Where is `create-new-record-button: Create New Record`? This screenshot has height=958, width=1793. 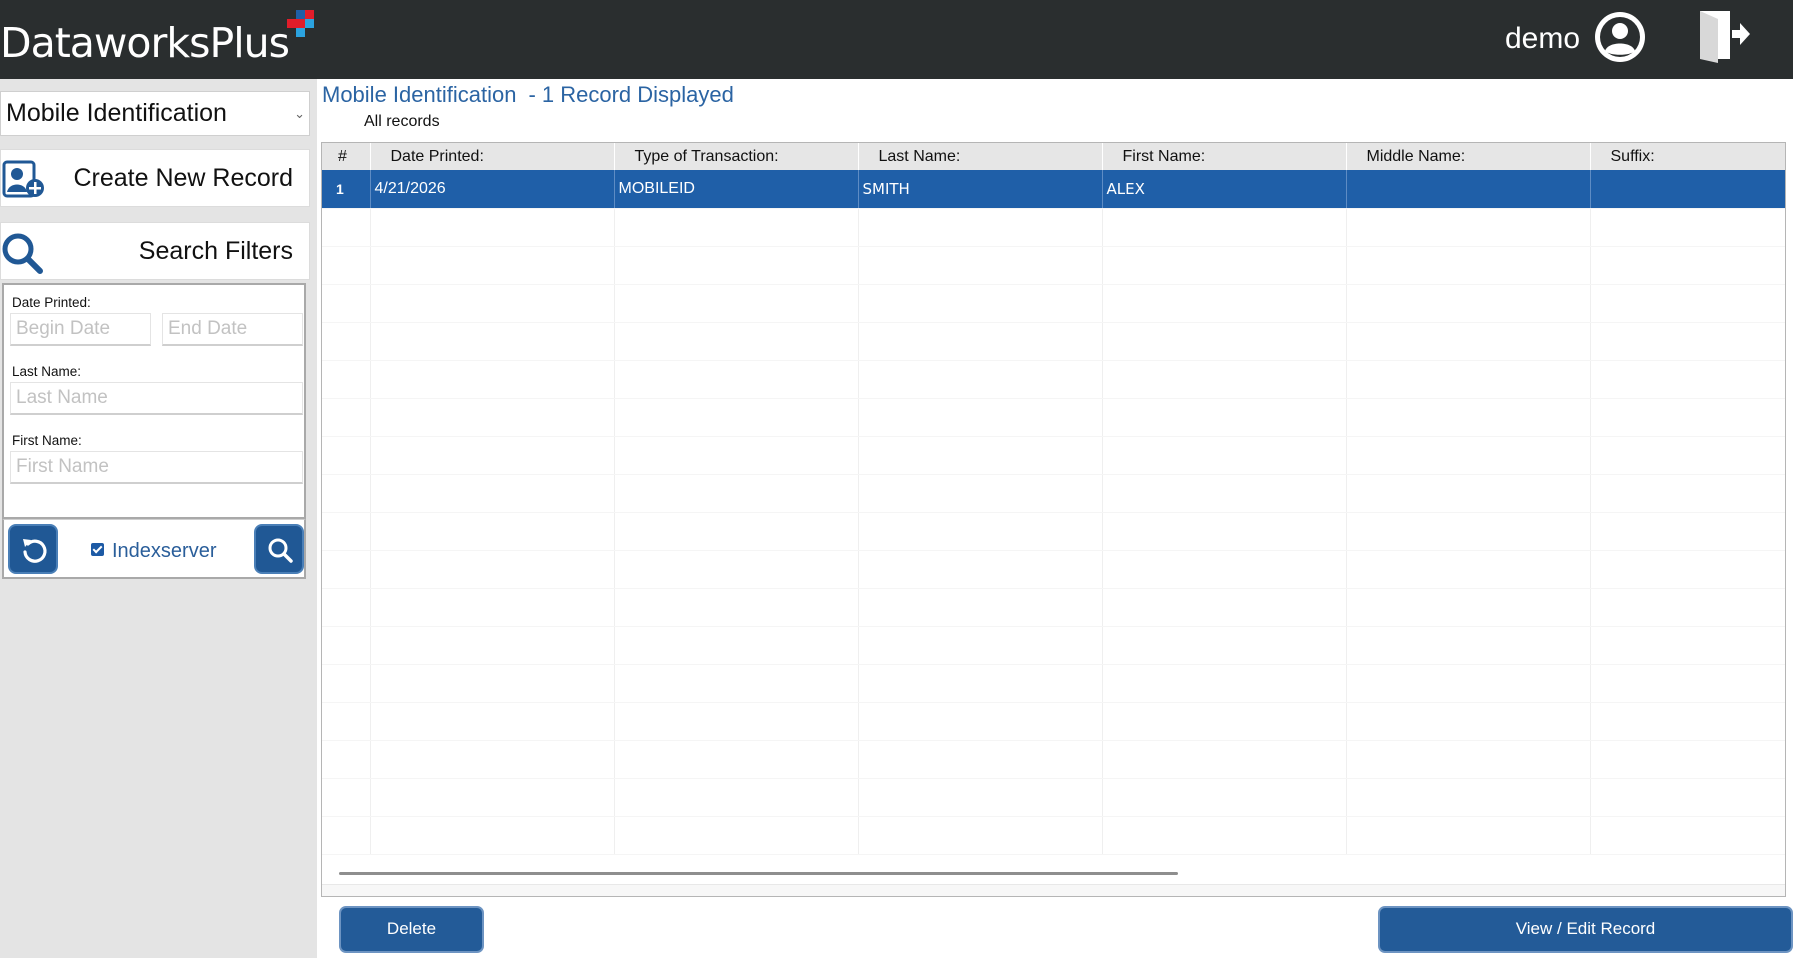
create-new-record-button: Create New Record is located at coordinates (155, 178).